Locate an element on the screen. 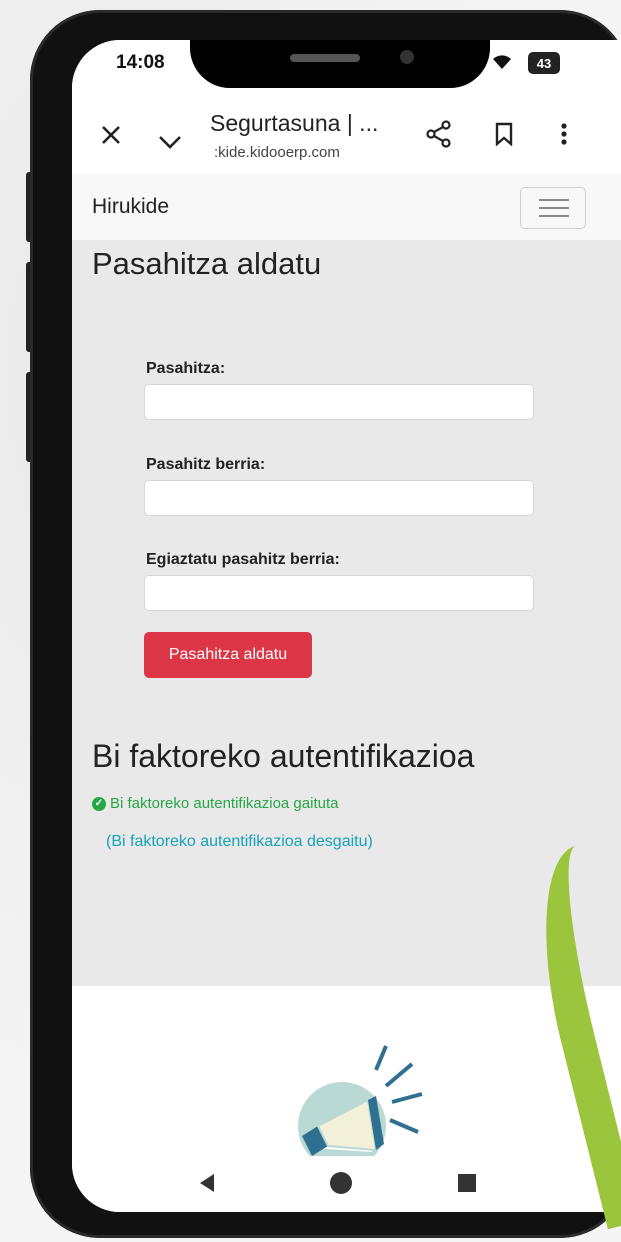 Image resolution: width=621 pixels, height=1242 pixels. chevron-down-icon is located at coordinates (170, 141).